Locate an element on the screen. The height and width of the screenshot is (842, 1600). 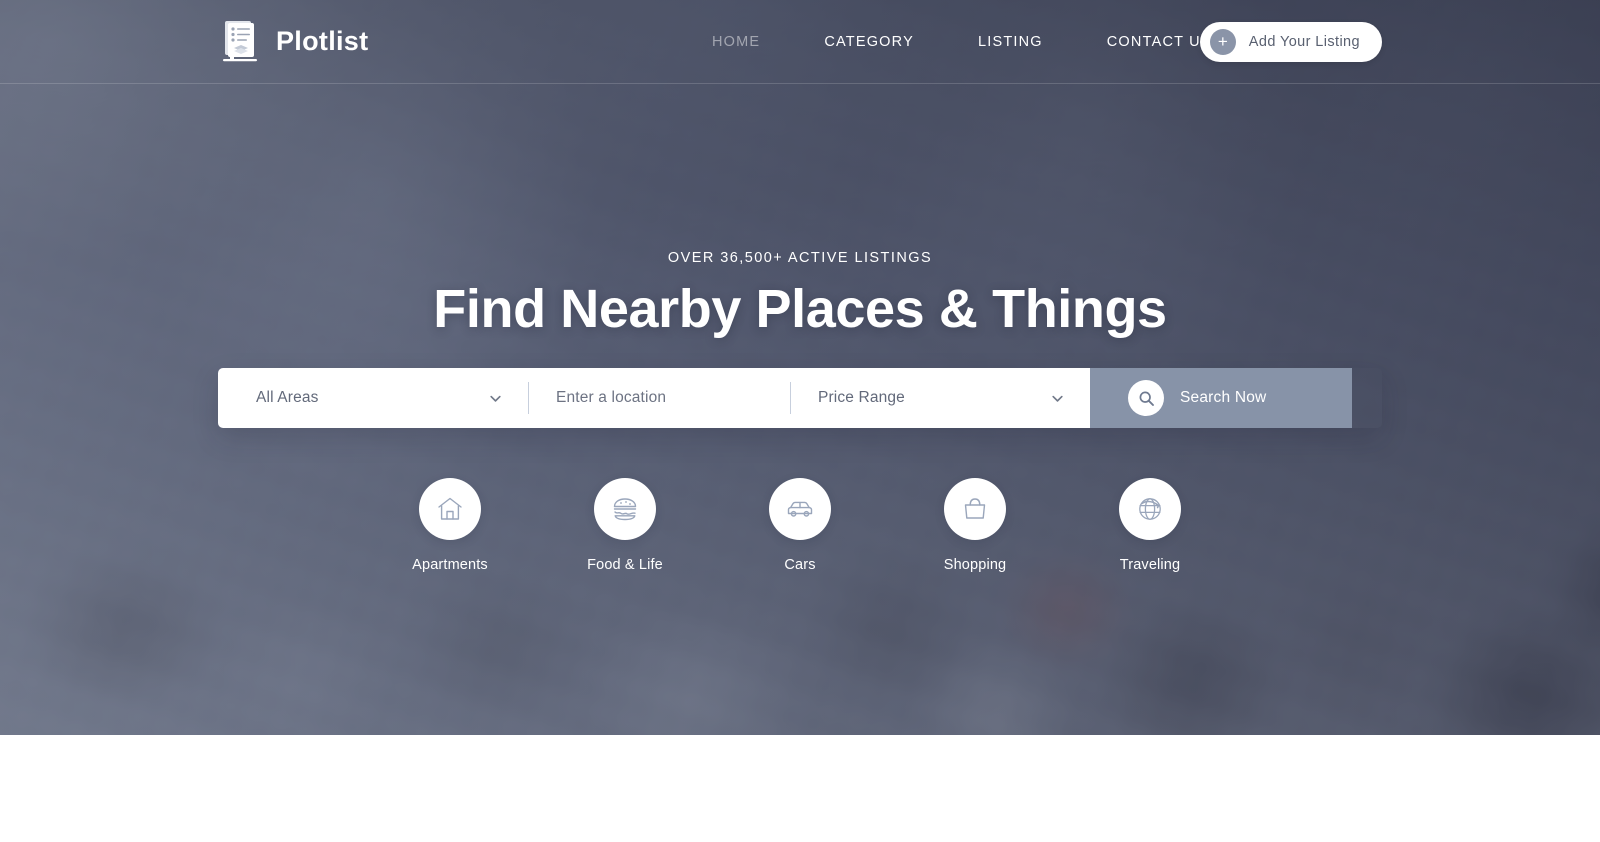
area-select-value: All Areas is located at coordinates (287, 397).